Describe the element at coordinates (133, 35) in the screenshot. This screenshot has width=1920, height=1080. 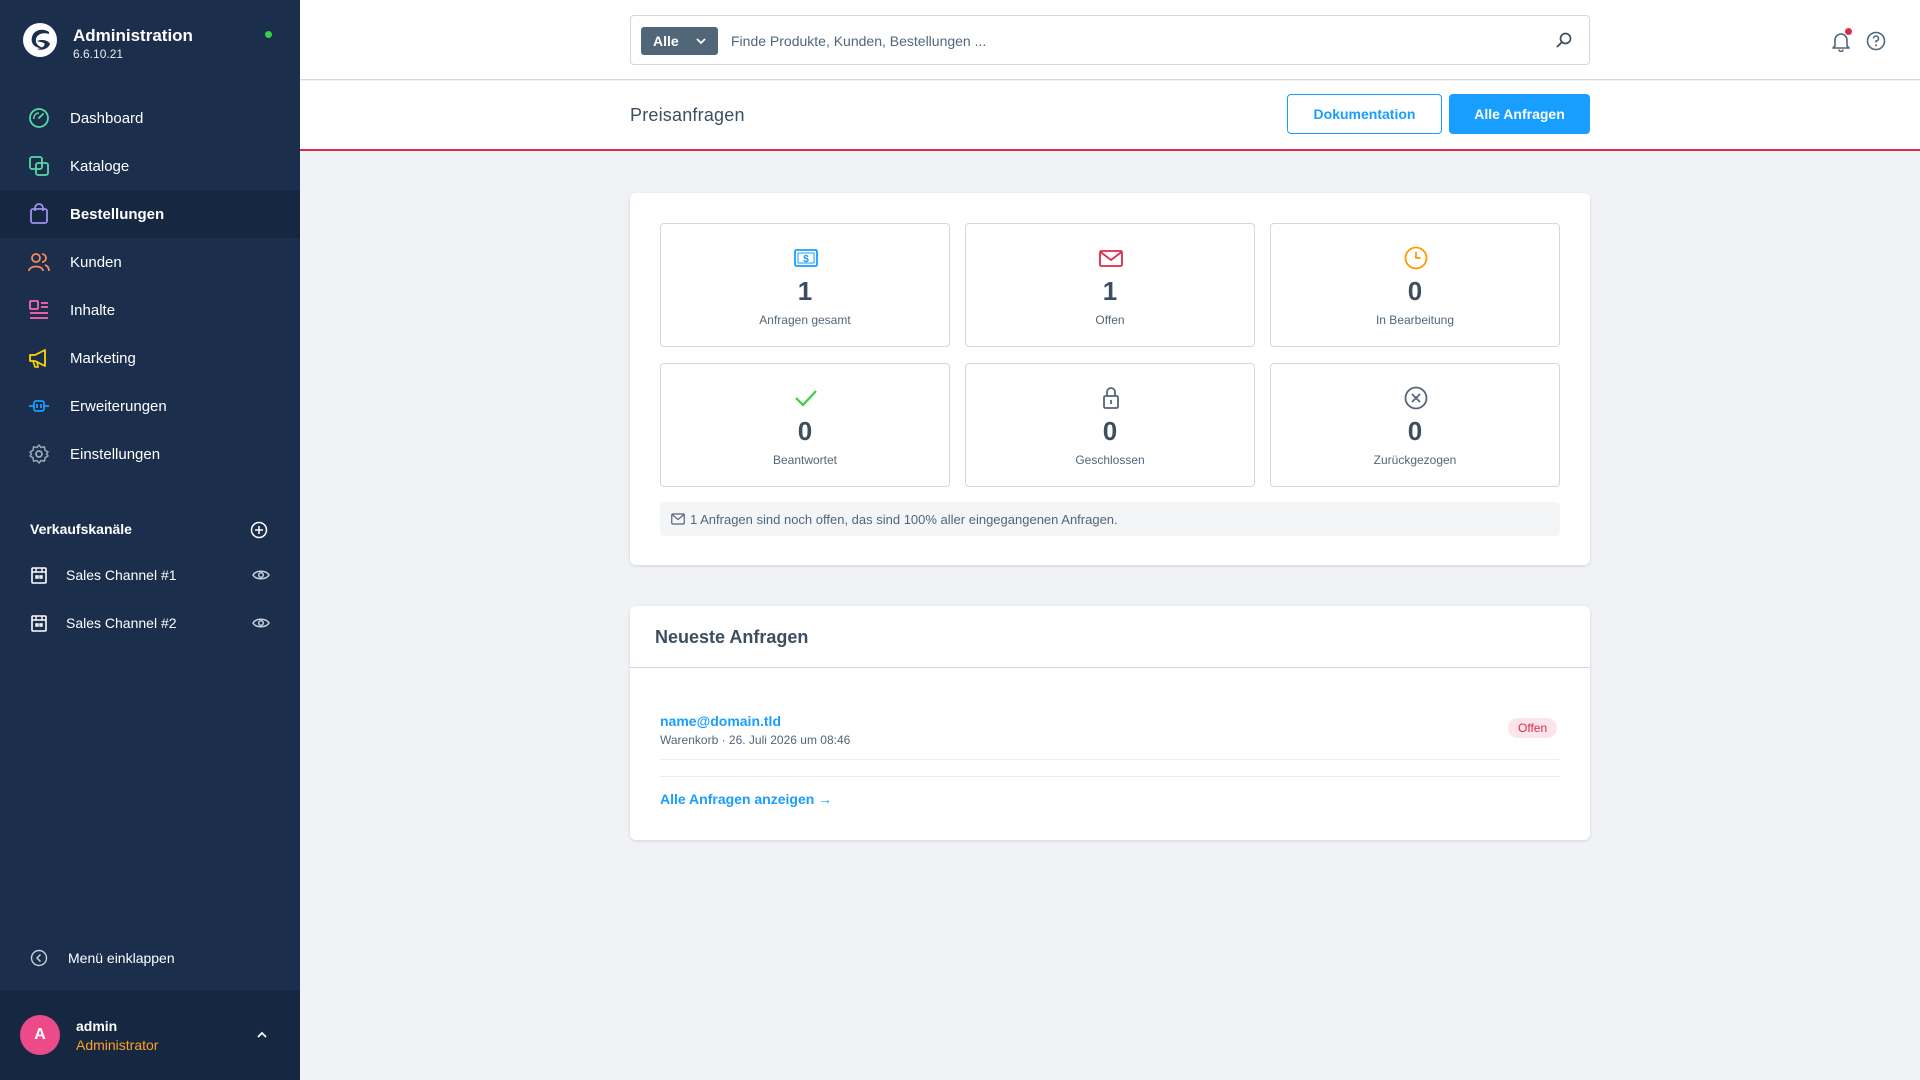
I see `app-title: Administration` at that location.